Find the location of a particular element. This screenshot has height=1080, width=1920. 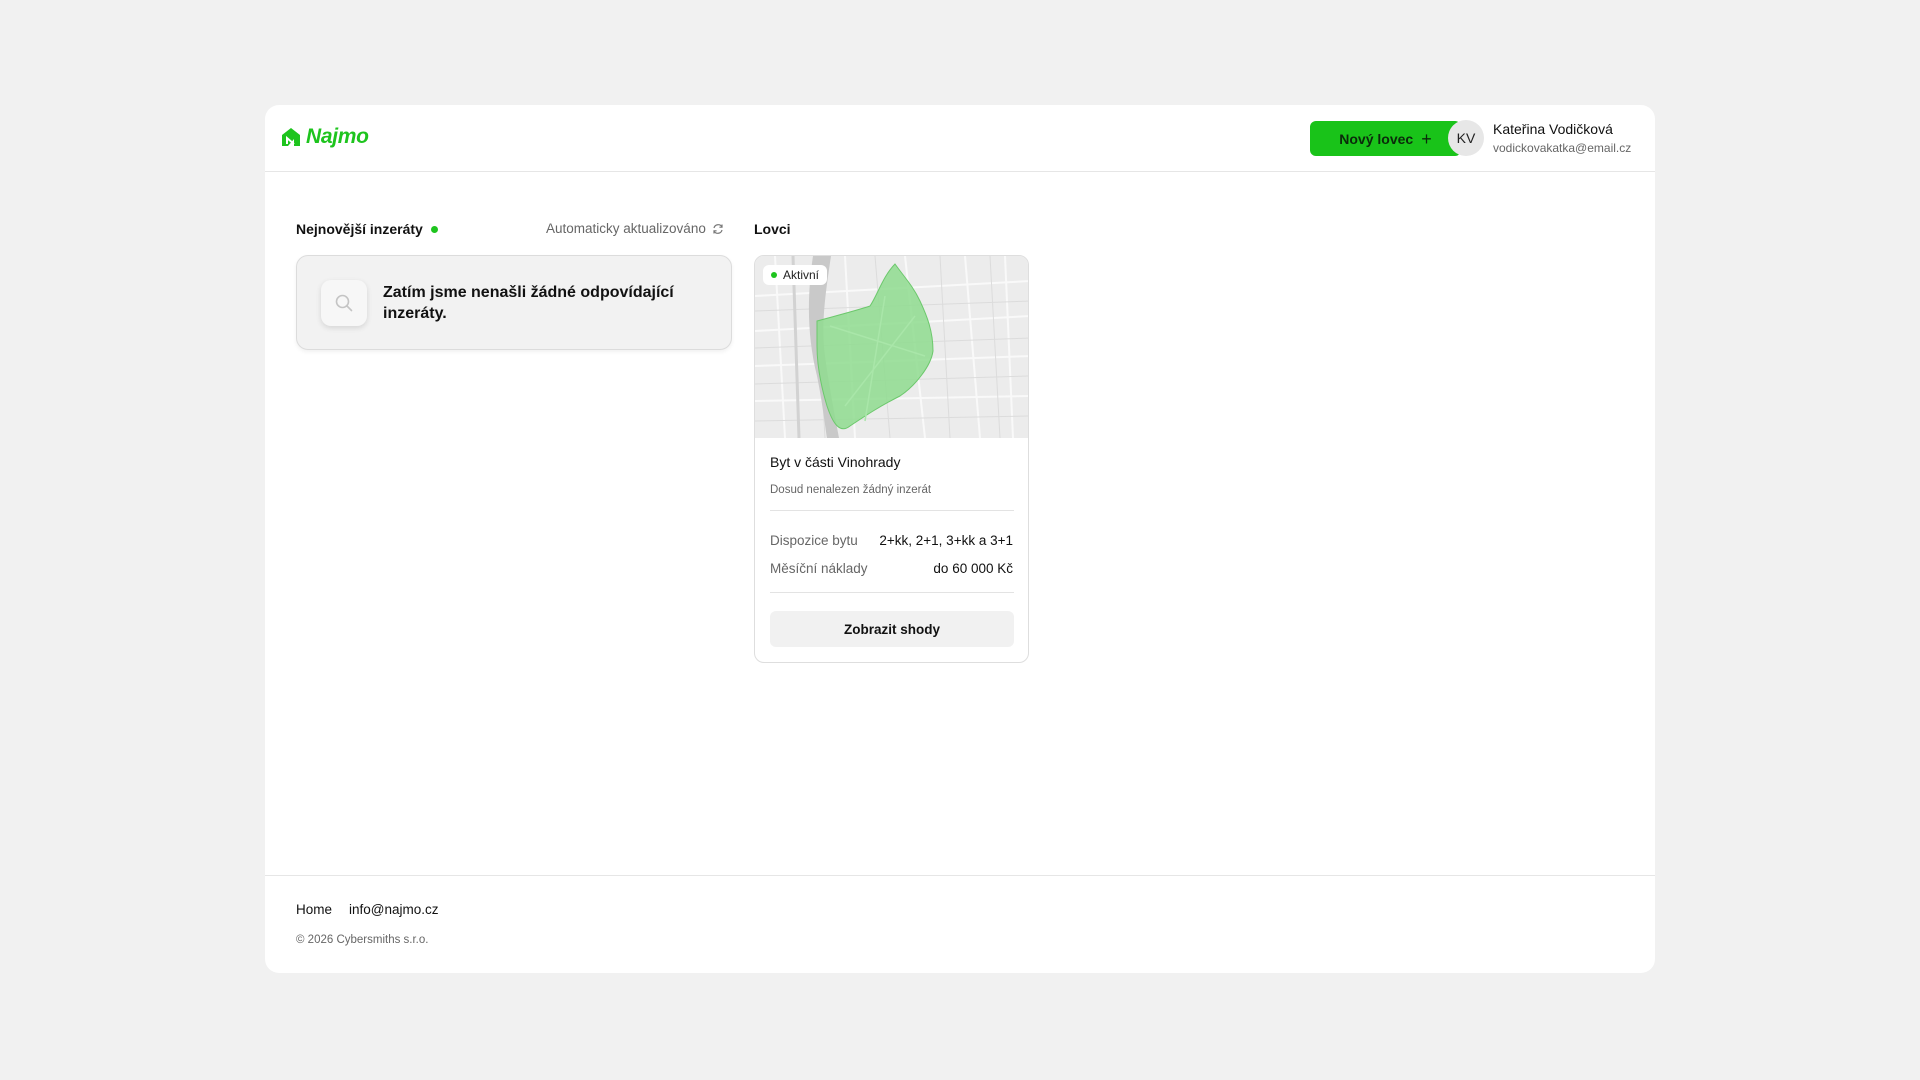

monthly-cost-value: do 60 000 Kč is located at coordinates (973, 568).